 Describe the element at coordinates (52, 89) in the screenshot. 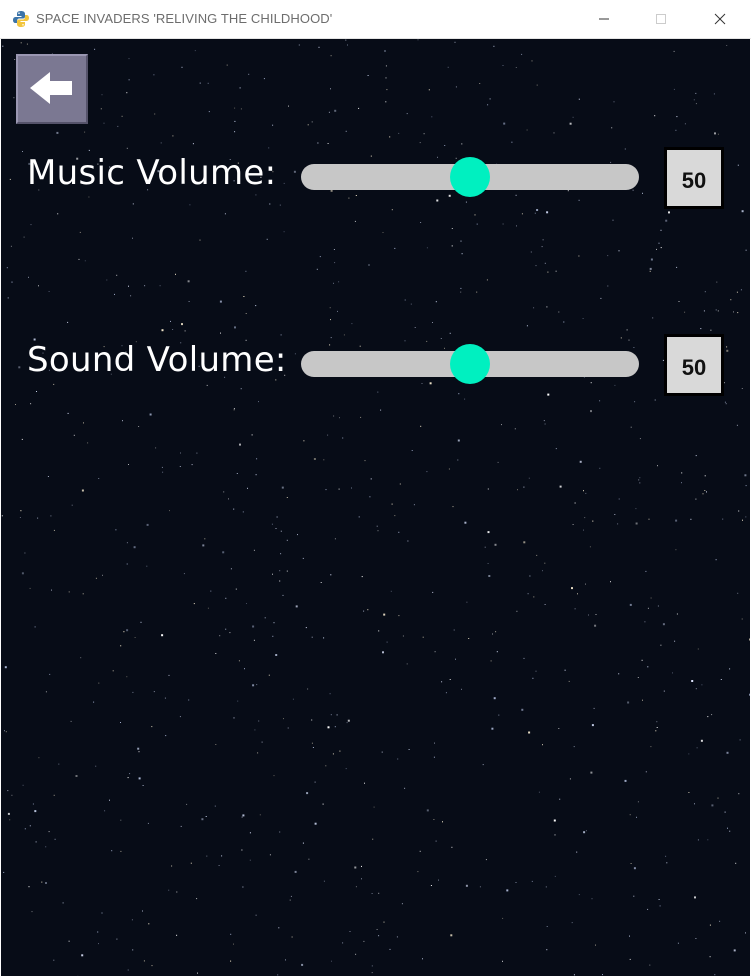

I see `back-button` at that location.